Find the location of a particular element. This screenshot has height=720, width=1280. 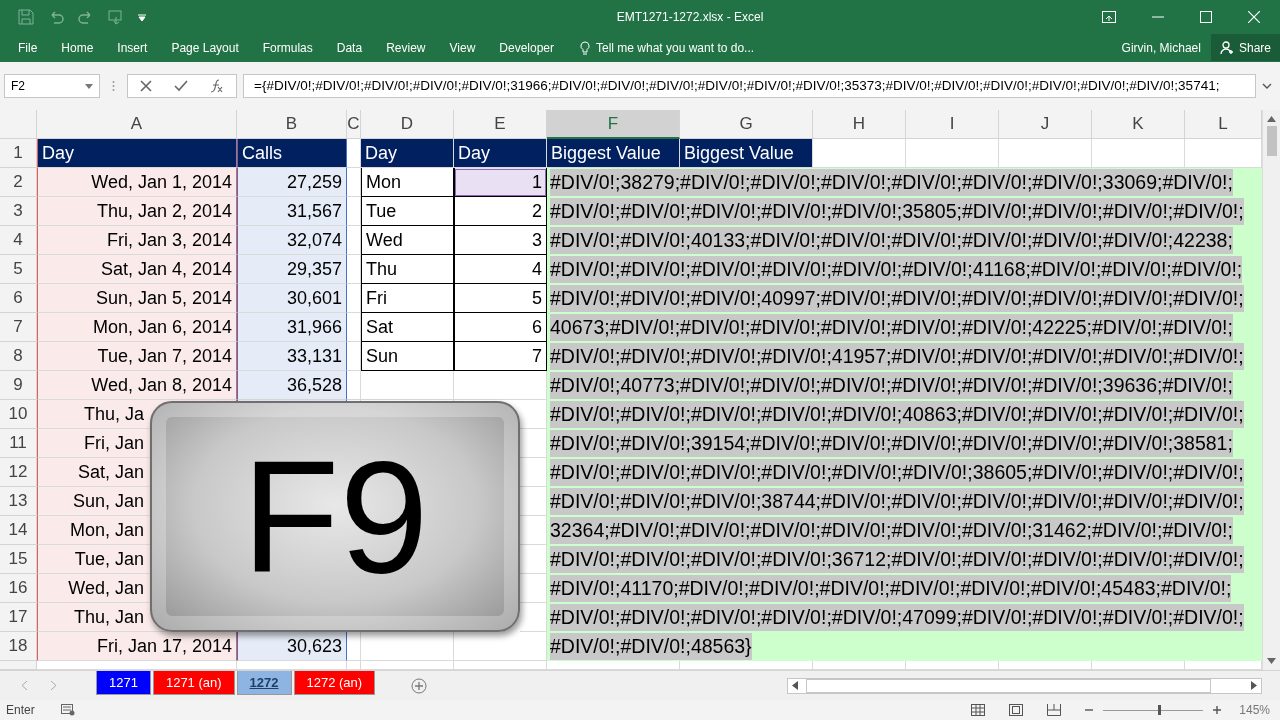

user-name: Girvin, Michael is located at coordinates (1161, 47).